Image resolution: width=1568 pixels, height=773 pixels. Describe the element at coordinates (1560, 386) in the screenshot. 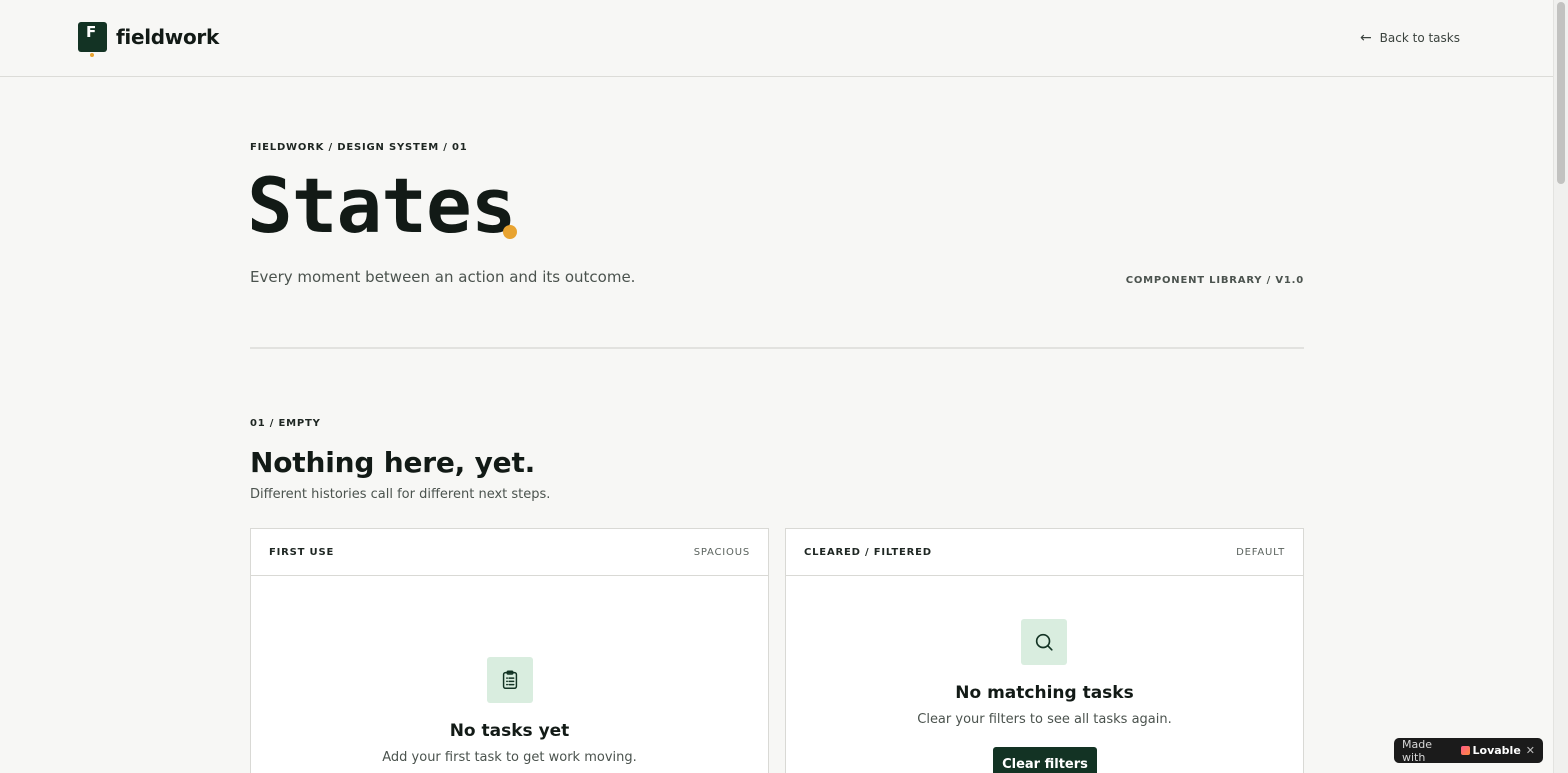

I see `page-scrollbar` at that location.